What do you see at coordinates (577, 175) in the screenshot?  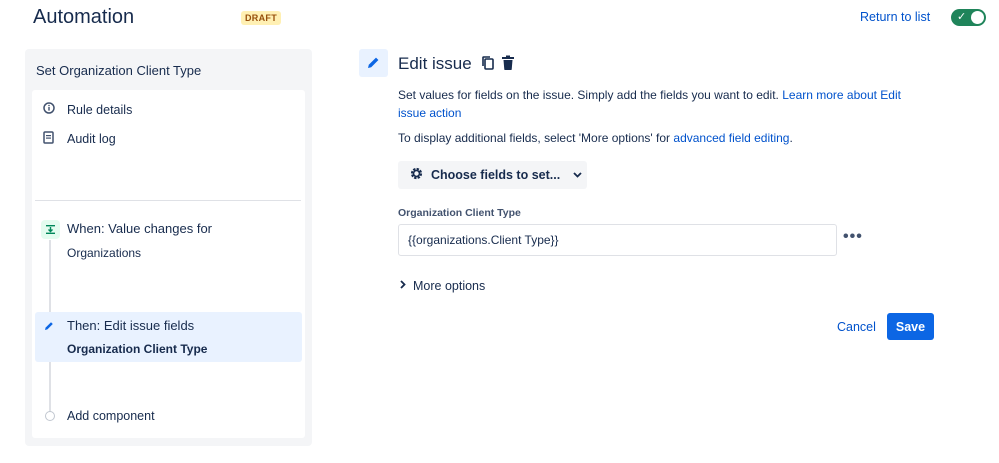 I see `chevron-down-icon` at bounding box center [577, 175].